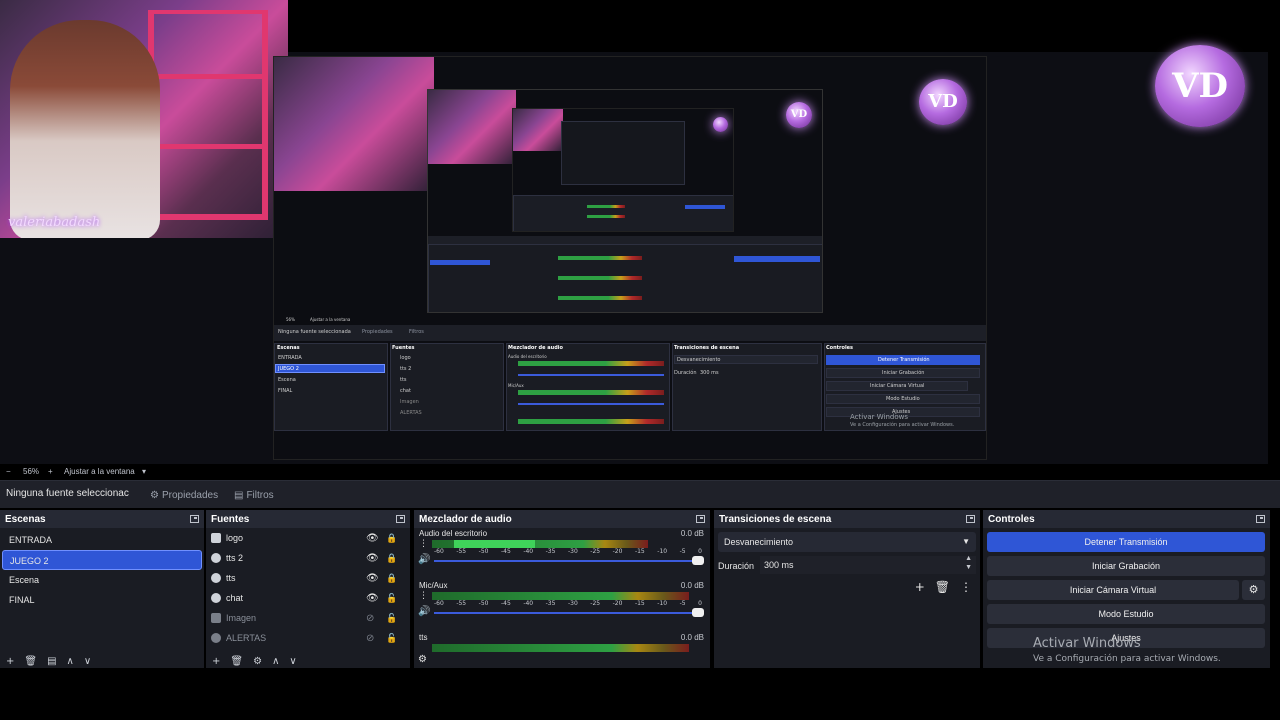 The width and height of the screenshot is (1280, 720). Describe the element at coordinates (30, 662) in the screenshot. I see `remove-scene-icon: 🗑` at that location.